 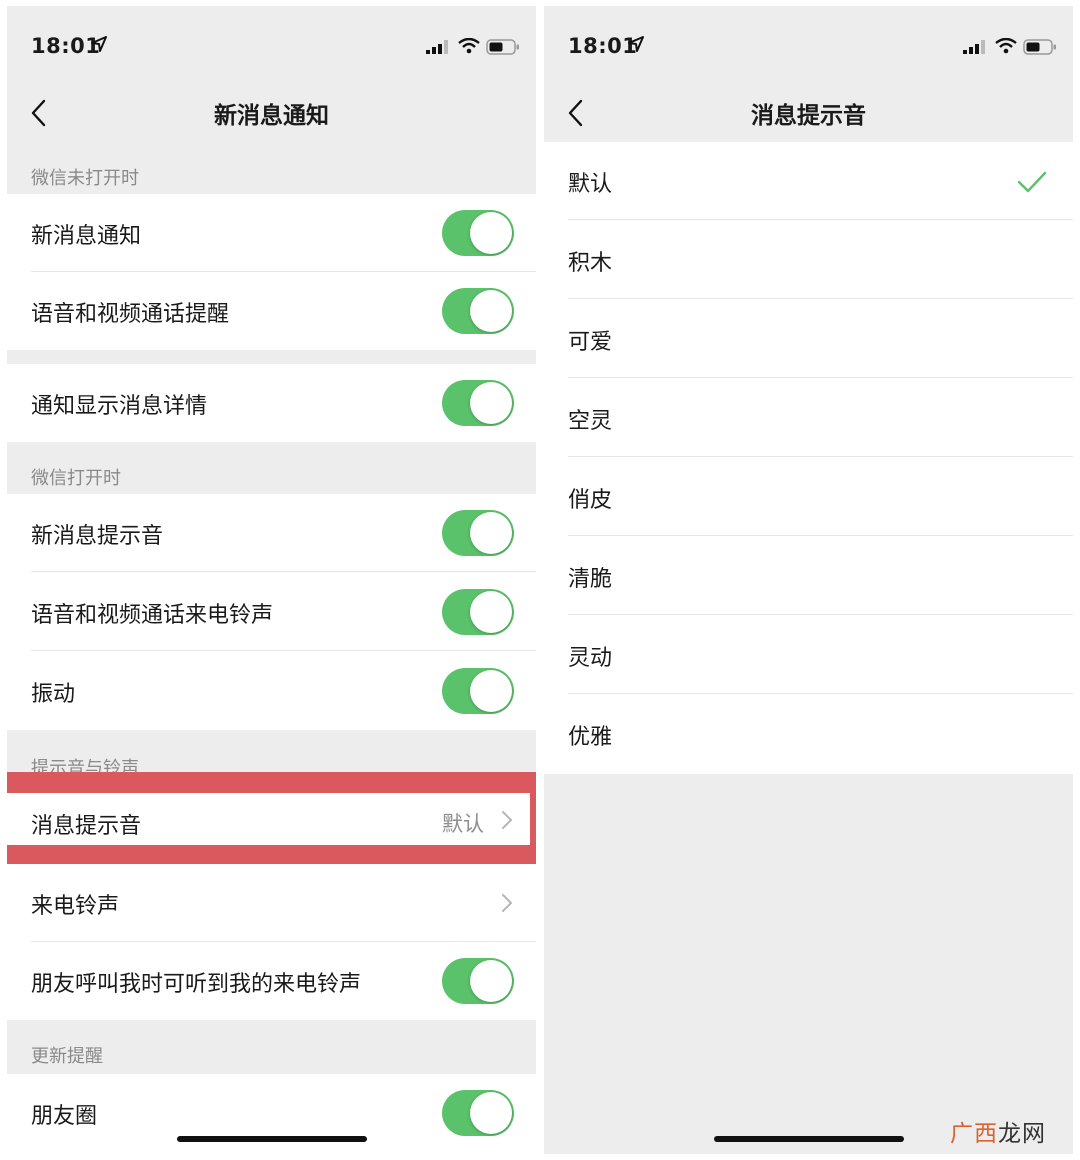 I want to click on checkmark-icon, so click(x=1032, y=182).